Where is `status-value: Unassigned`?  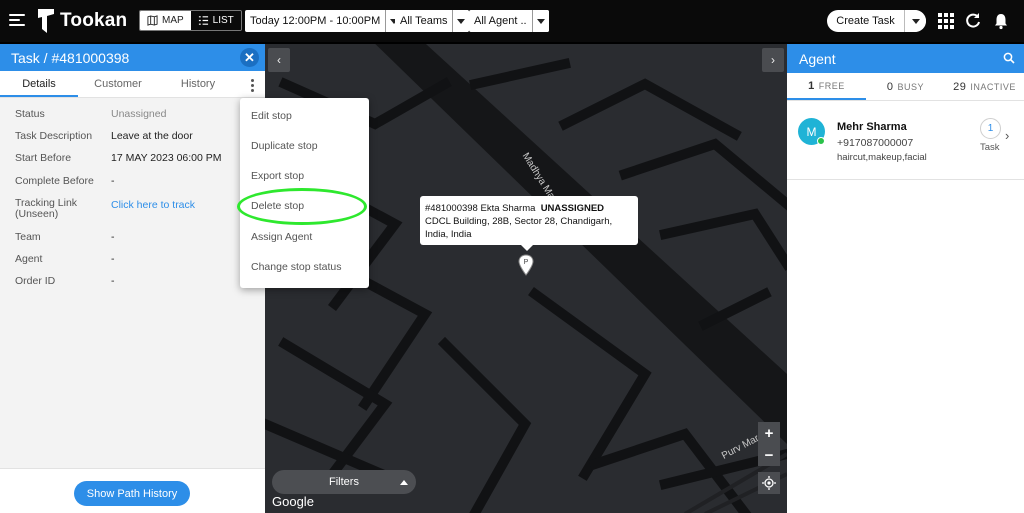
status-value: Unassigned is located at coordinates (139, 114).